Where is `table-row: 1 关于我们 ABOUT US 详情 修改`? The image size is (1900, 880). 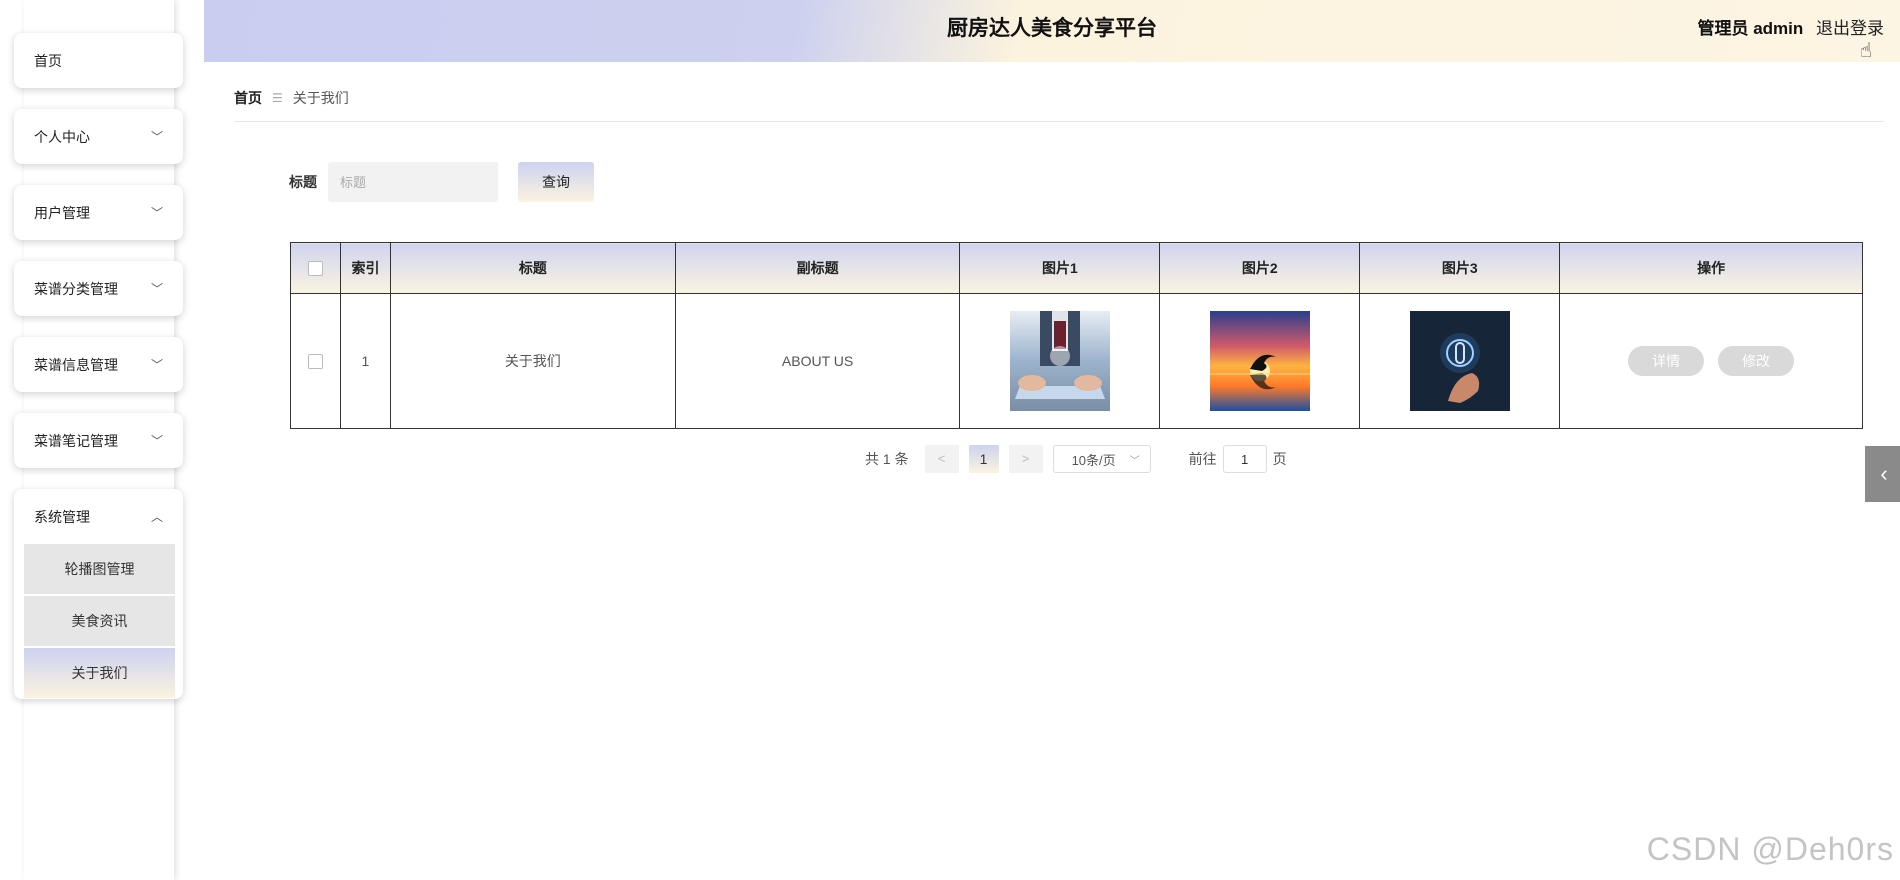
table-row: 1 关于我们 ABOUT US 详情 修改 is located at coordinates (1076, 361).